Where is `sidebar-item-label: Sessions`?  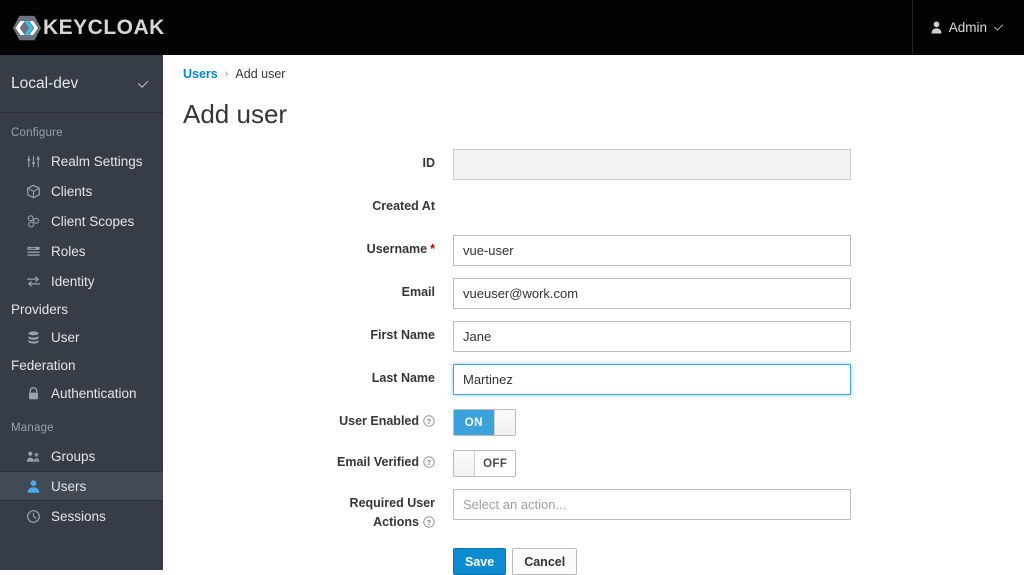
sidebar-item-label: Sessions is located at coordinates (78, 516).